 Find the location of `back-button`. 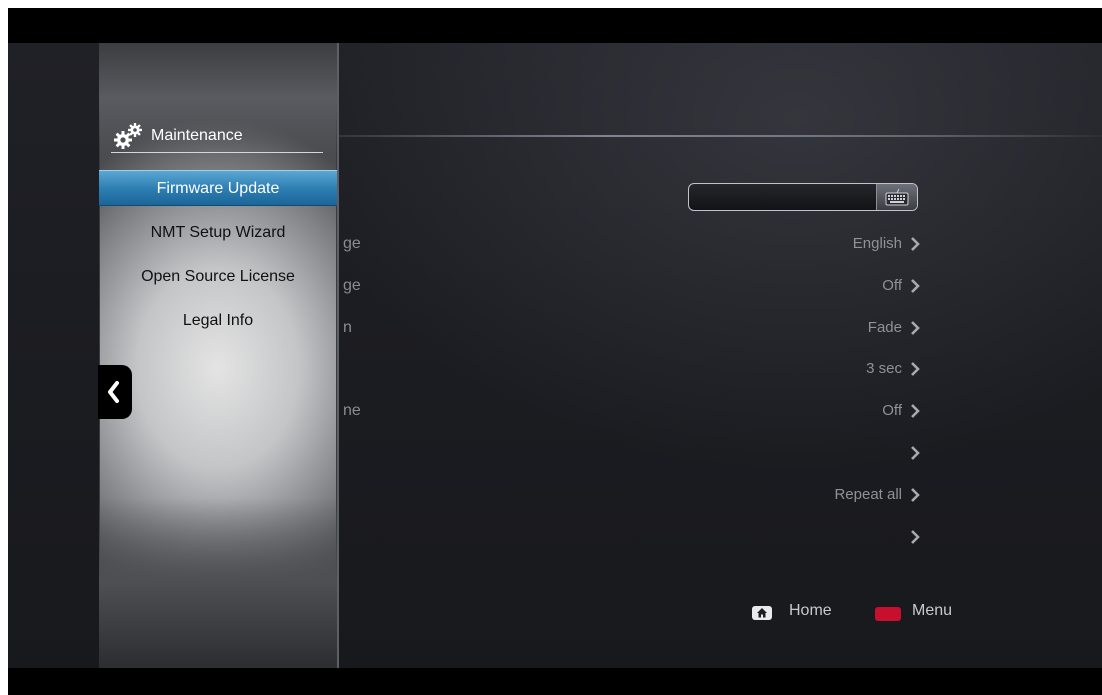

back-button is located at coordinates (115, 392).